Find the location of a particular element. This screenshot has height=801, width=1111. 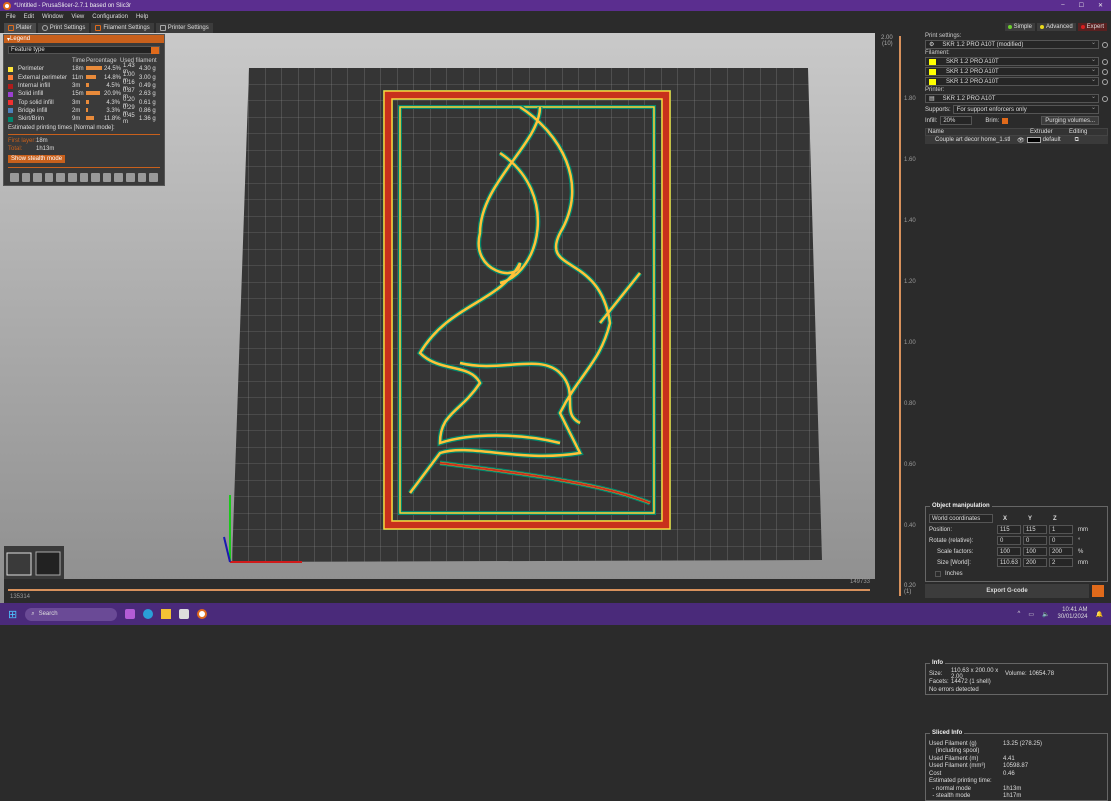

brim-checkbox is located at coordinates (1005, 120).